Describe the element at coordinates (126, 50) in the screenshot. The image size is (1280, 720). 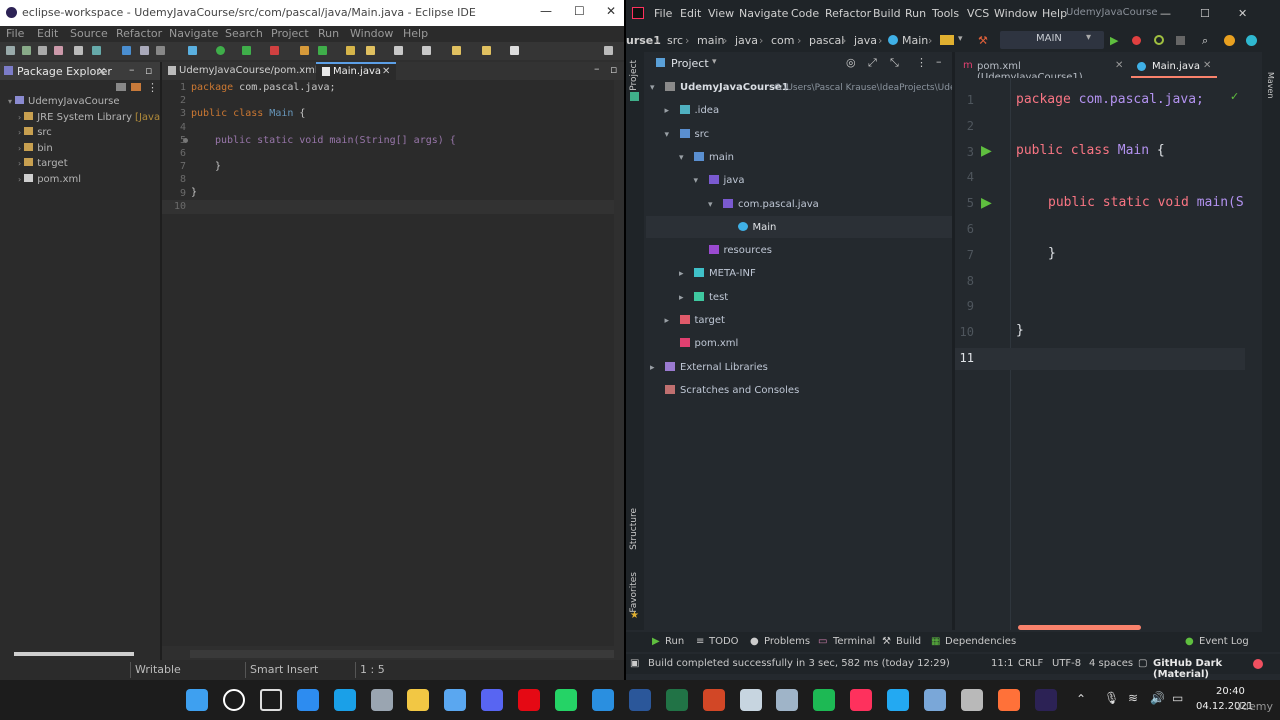
I see `toggle-mark-icon` at that location.